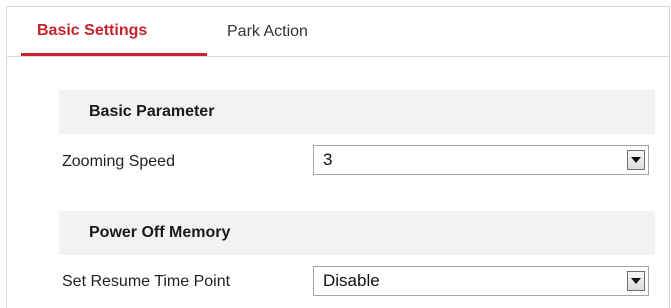 The image size is (671, 308). I want to click on tab-basic-settings-label: Basic Settings, so click(92, 30).